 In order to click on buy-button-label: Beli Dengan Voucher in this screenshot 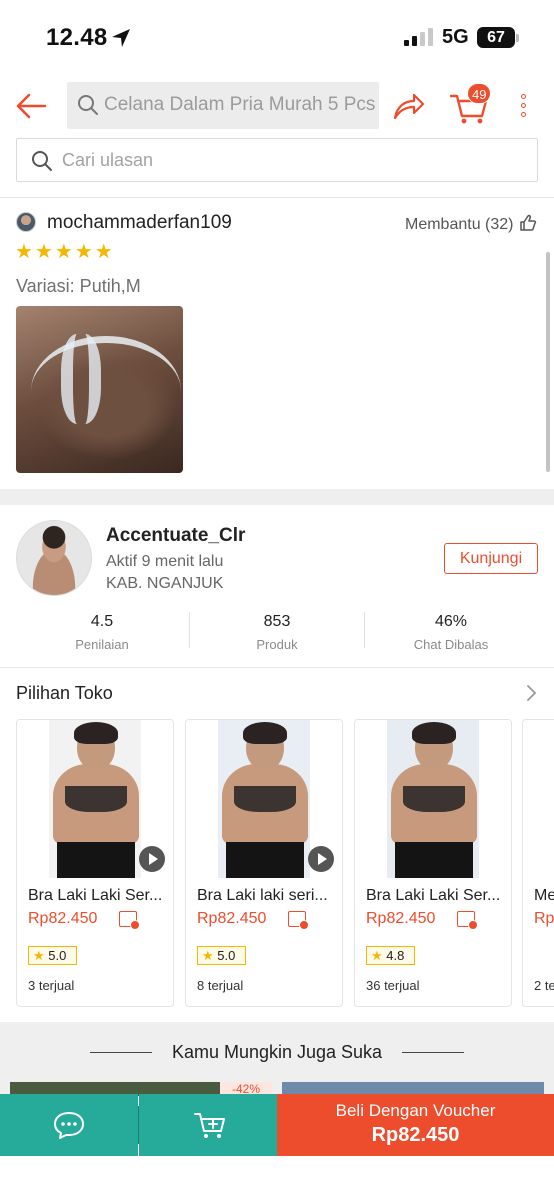, I will do `click(415, 1110)`.